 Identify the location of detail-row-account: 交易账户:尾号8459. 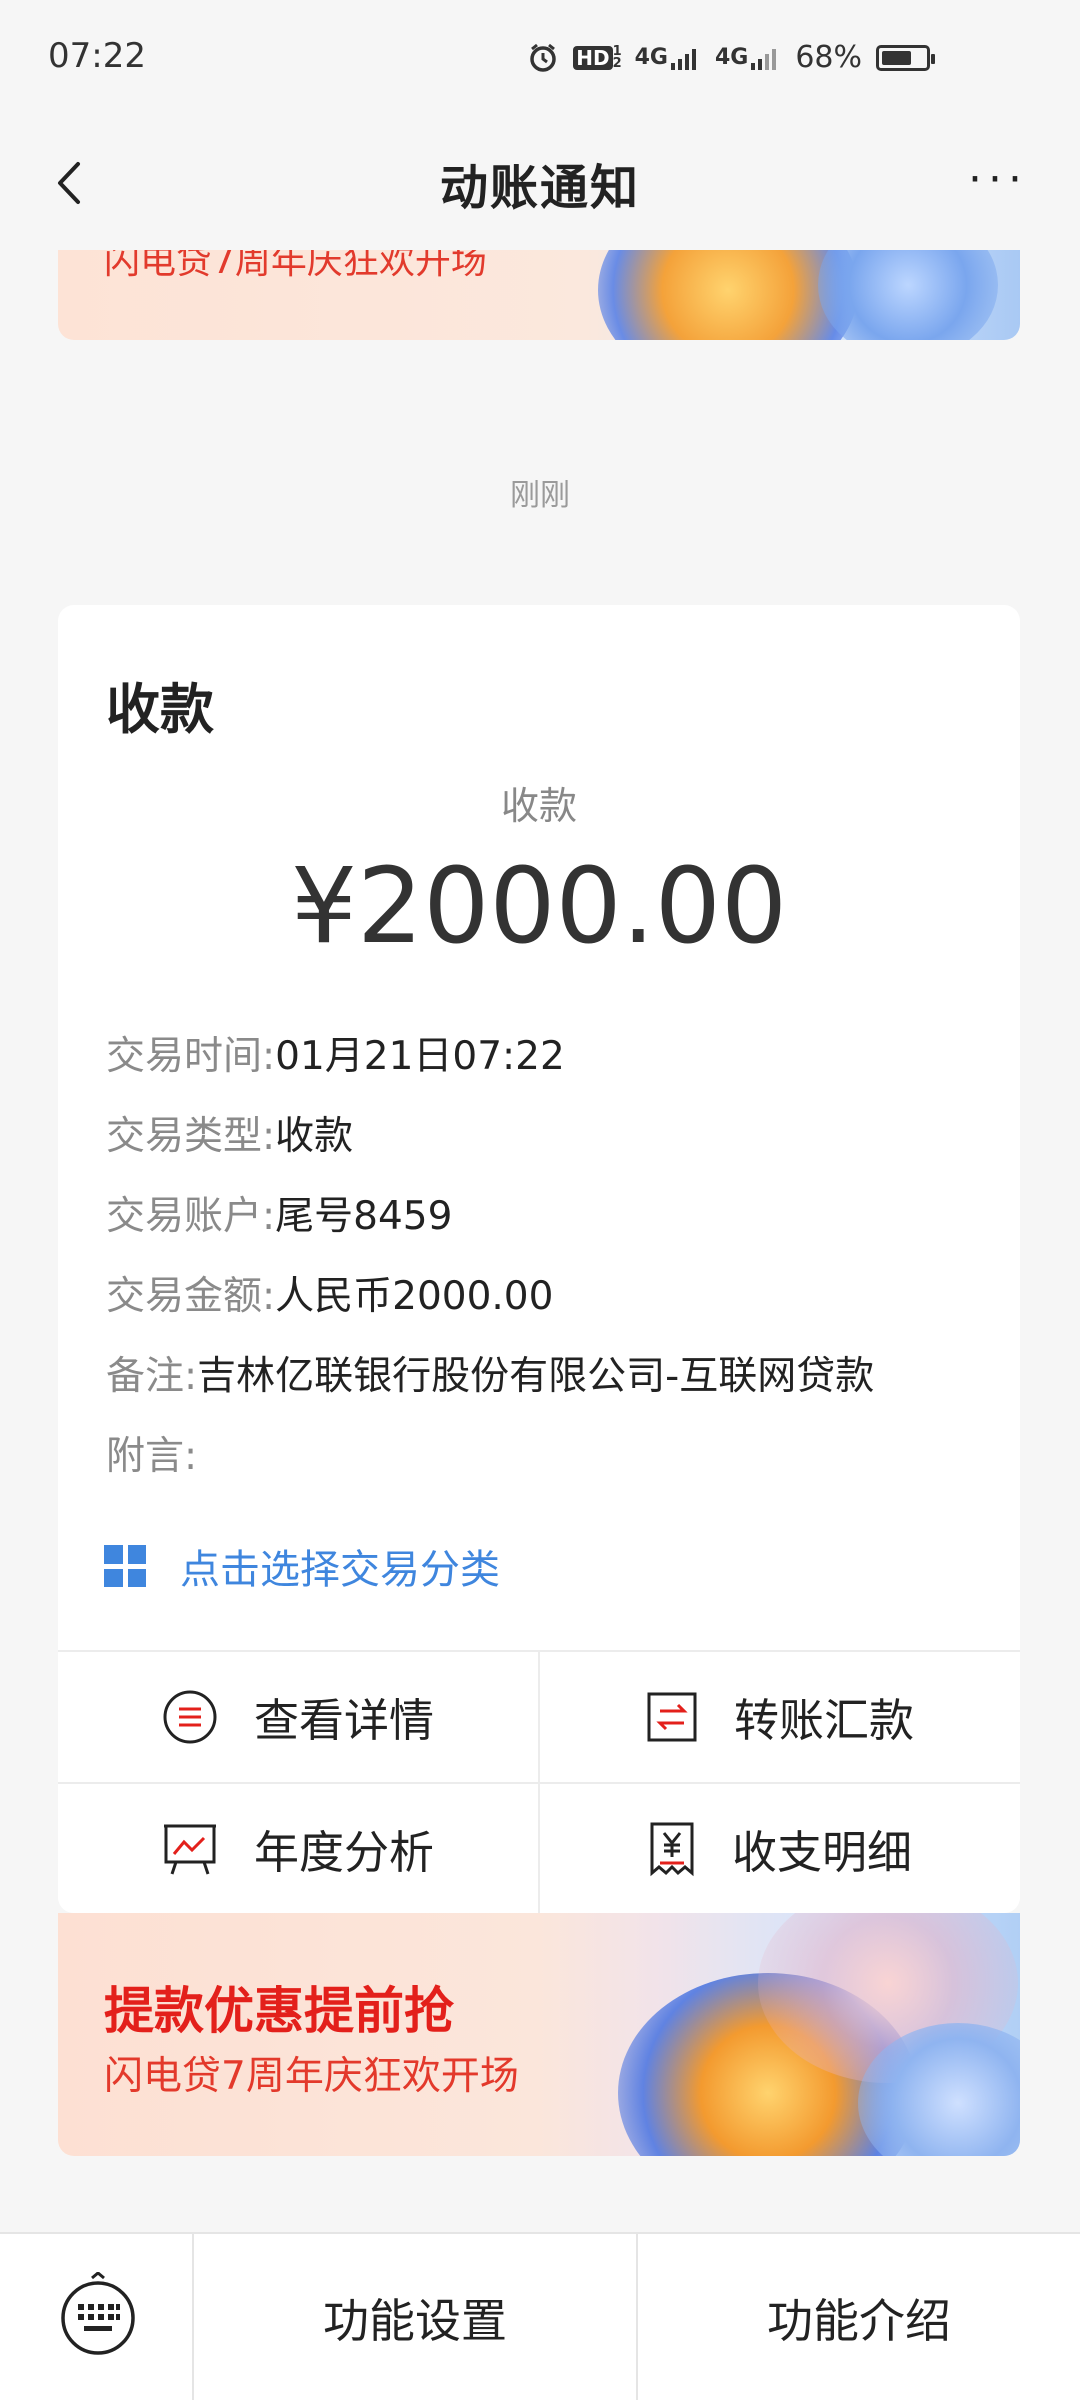
(279, 1213).